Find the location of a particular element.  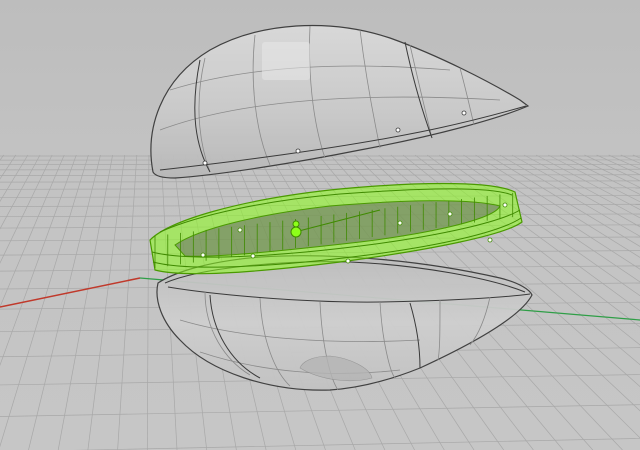

x-axis-line is located at coordinates (70, 292).